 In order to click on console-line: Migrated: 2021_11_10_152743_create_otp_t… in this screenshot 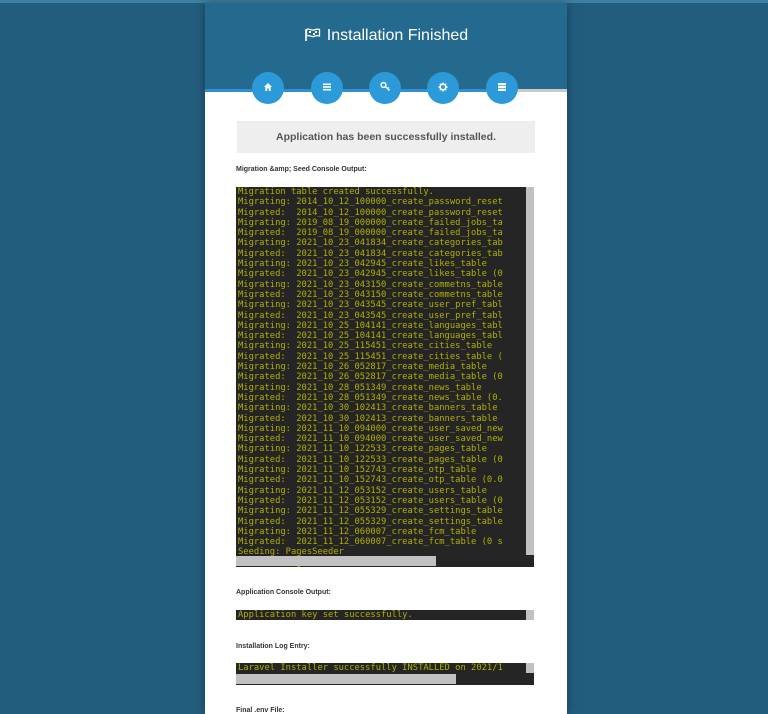, I will do `click(370, 480)`.